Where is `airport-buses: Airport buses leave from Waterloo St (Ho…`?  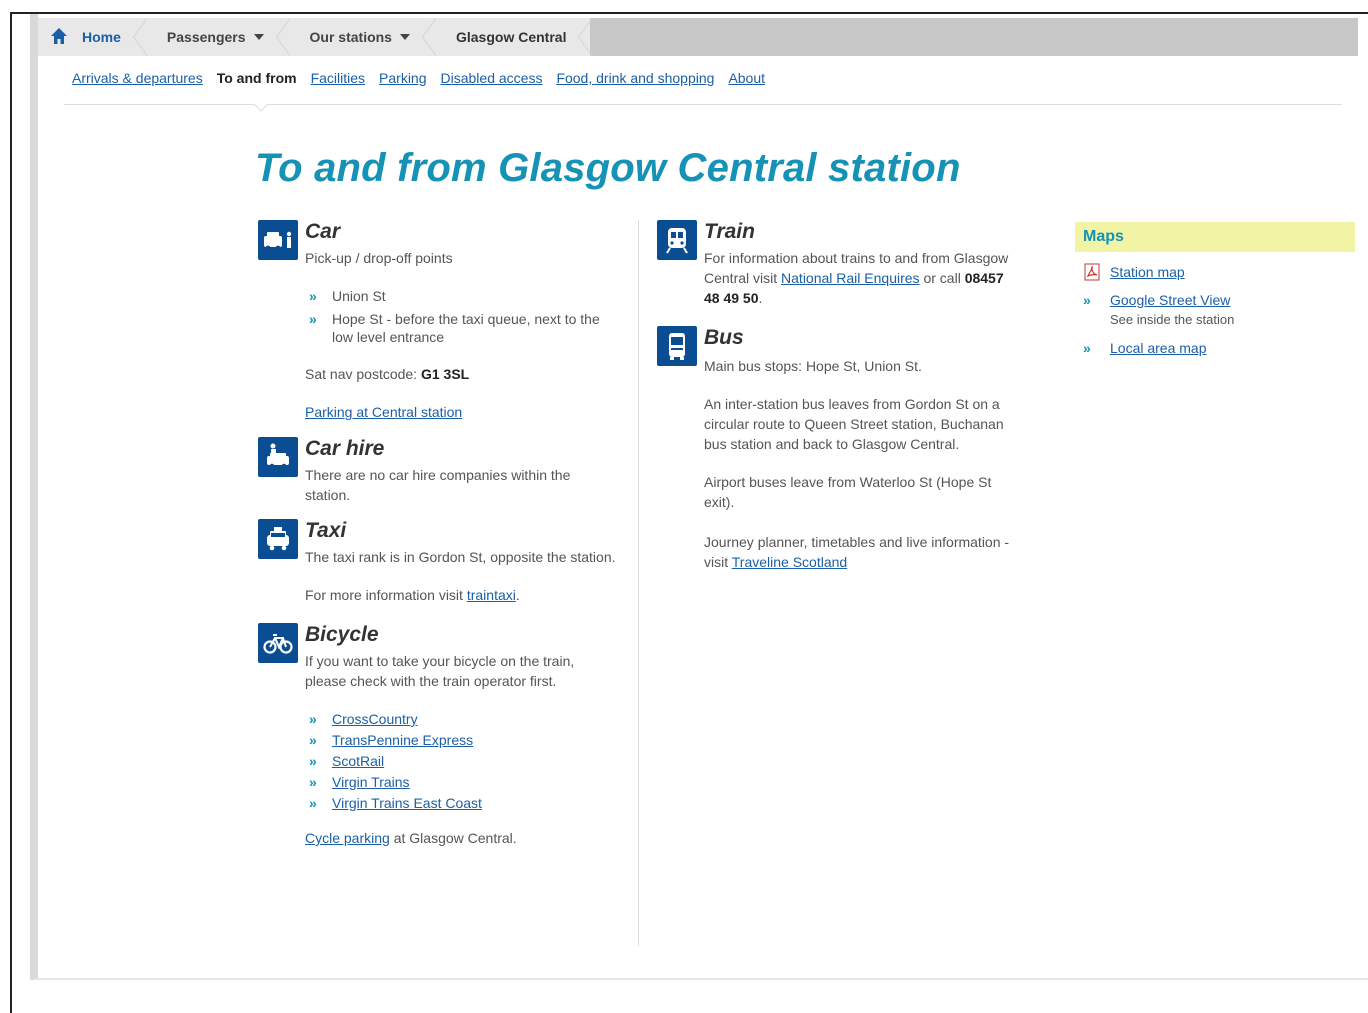
airport-buses: Airport buses leave from Waterloo St (Ho… is located at coordinates (848, 492).